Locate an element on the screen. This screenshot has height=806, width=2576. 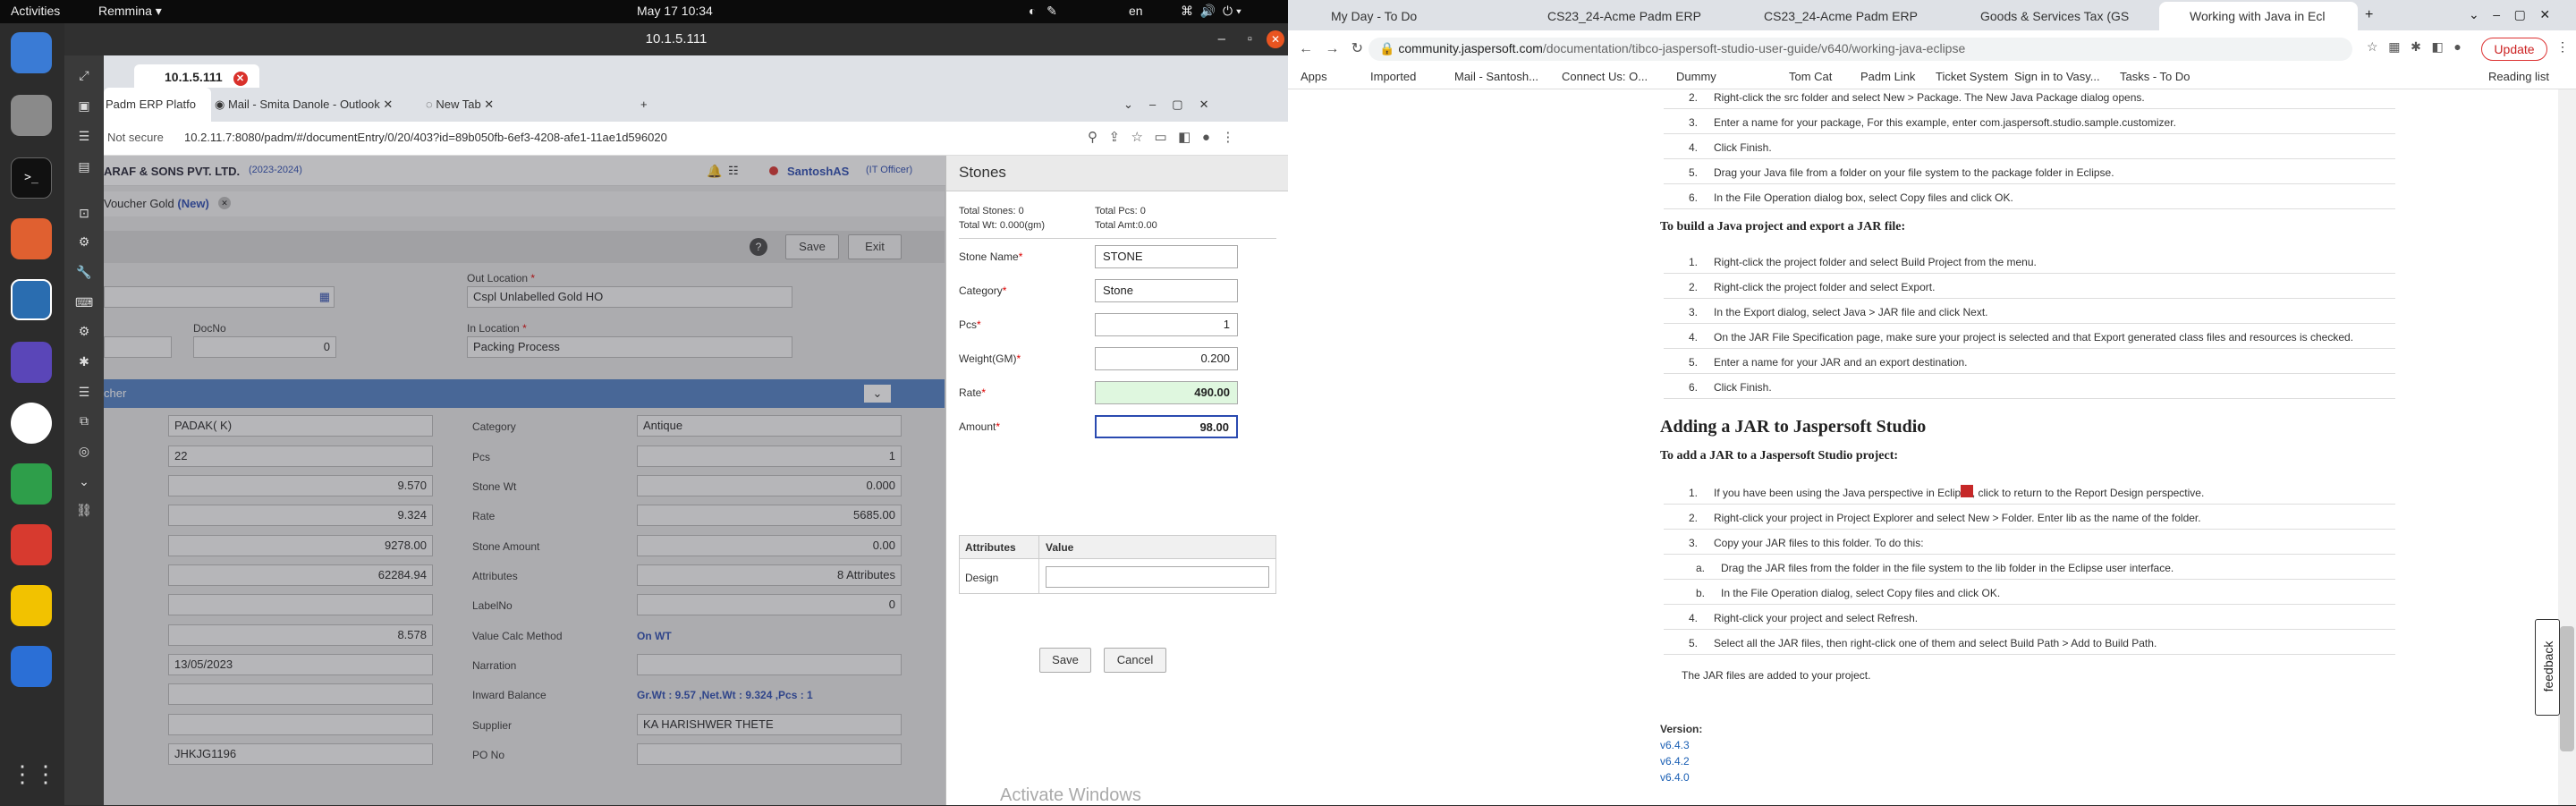
stone-field-2: 1 is located at coordinates (1166, 324).